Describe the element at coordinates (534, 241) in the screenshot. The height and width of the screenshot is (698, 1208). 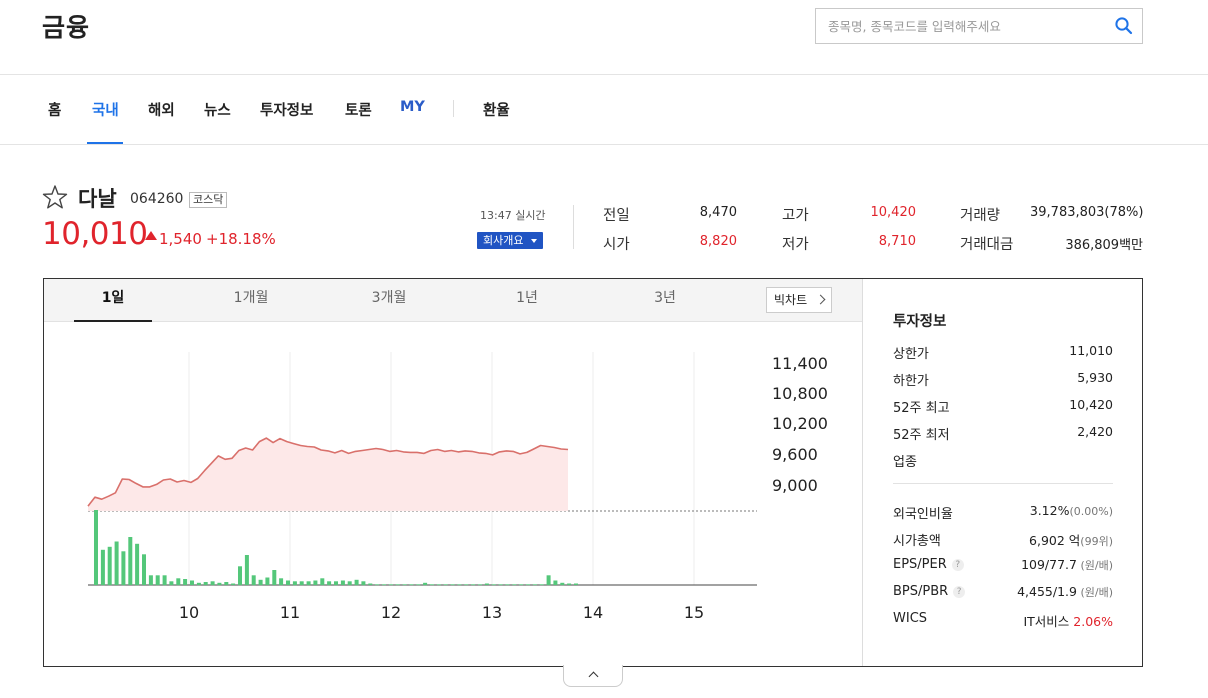
I see `caret-down-icon` at that location.